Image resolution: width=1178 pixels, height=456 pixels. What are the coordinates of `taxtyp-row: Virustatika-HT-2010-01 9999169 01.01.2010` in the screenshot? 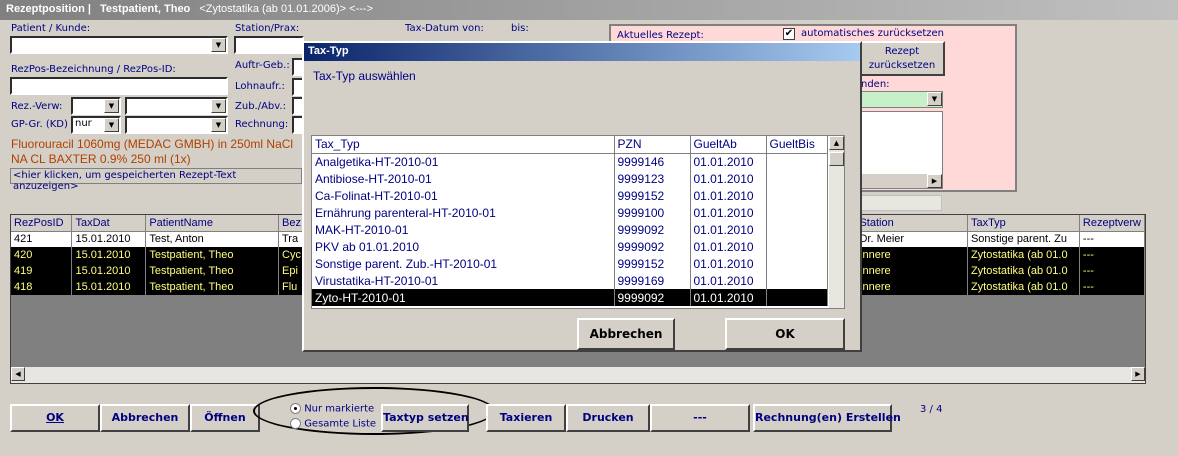 It's located at (570, 280).